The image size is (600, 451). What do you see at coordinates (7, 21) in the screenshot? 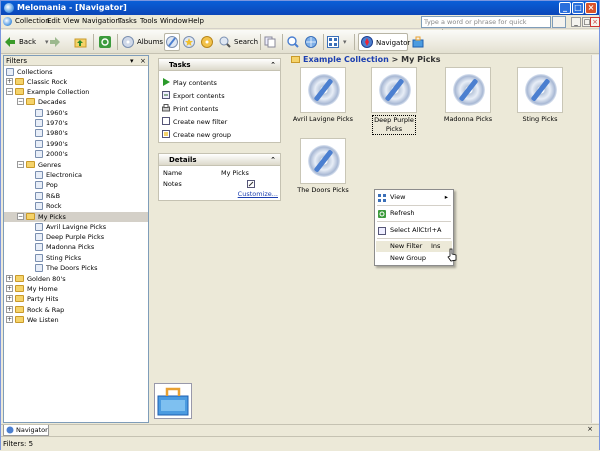
I see `app-menu-icon` at bounding box center [7, 21].